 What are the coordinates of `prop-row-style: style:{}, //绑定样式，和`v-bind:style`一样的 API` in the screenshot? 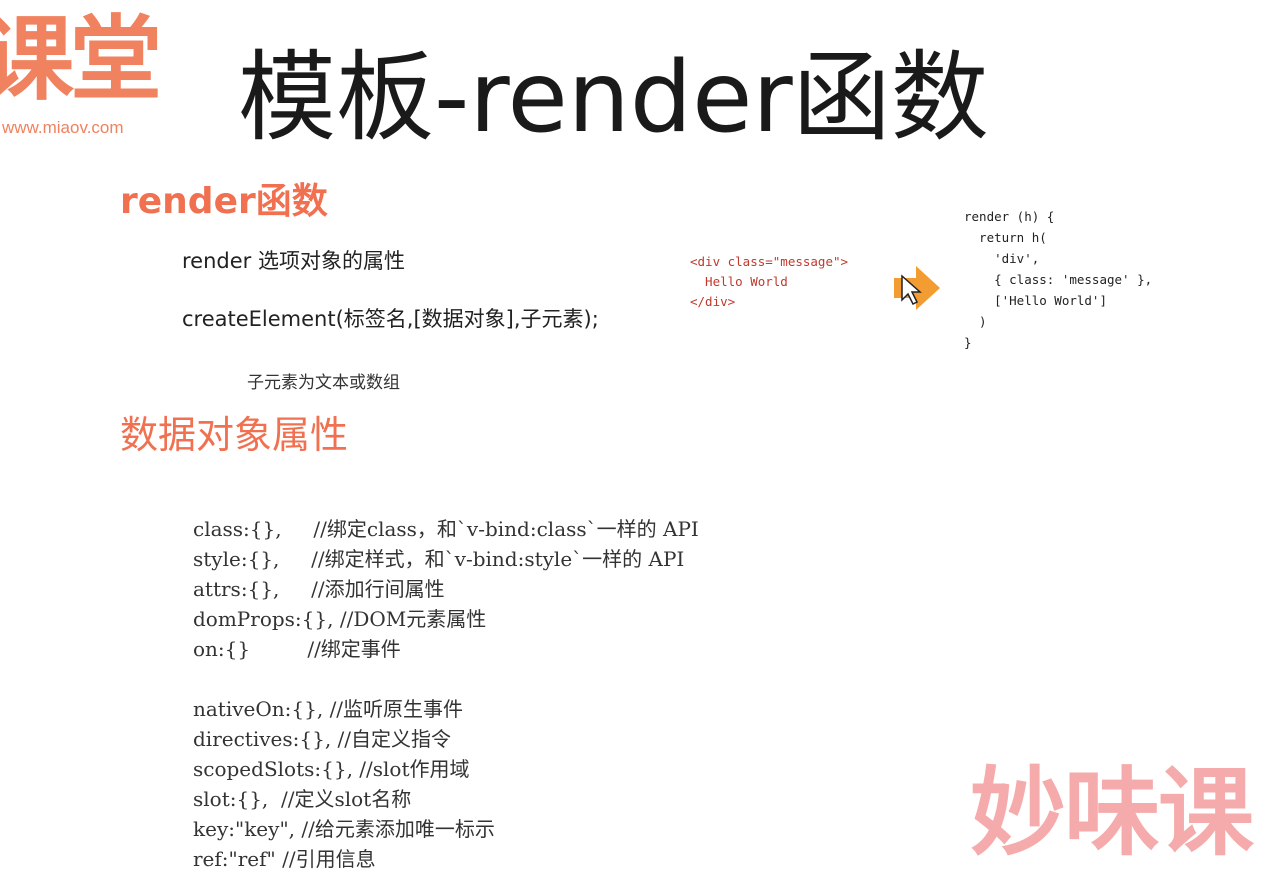 It's located at (446, 559).